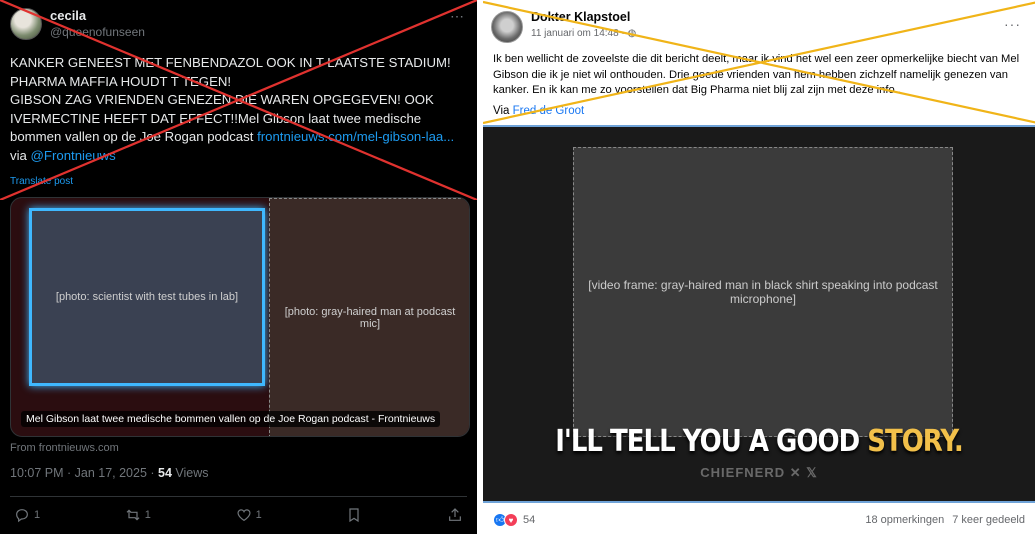  I want to click on bookmark-icon, so click(354, 515).